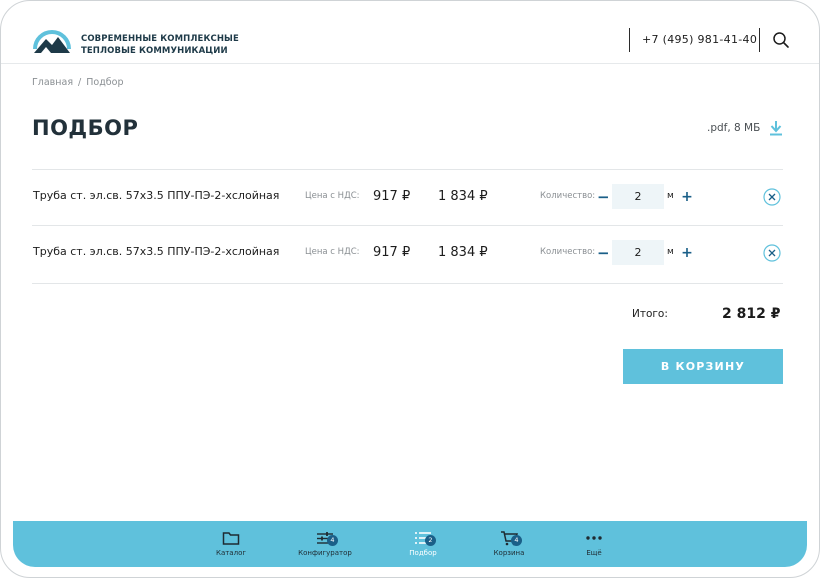 The height and width of the screenshot is (578, 820). What do you see at coordinates (703, 366) in the screenshot?
I see `add-to-cart-button: В КОРЗИНУ` at bounding box center [703, 366].